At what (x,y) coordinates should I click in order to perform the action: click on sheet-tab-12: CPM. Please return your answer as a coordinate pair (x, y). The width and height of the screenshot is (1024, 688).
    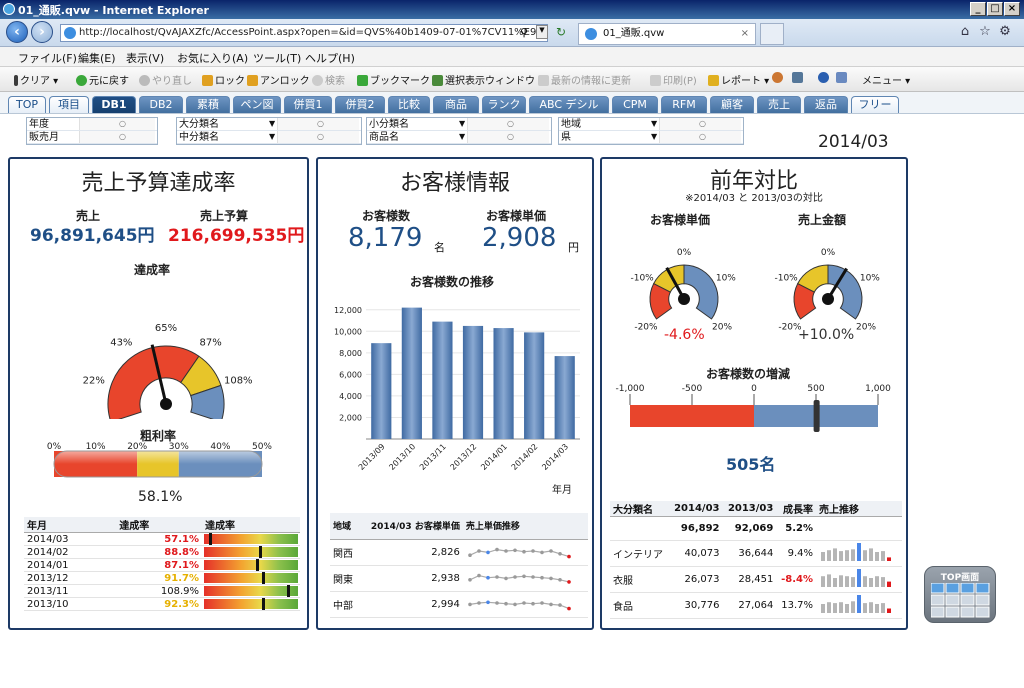
    Looking at the image, I should click on (635, 104).